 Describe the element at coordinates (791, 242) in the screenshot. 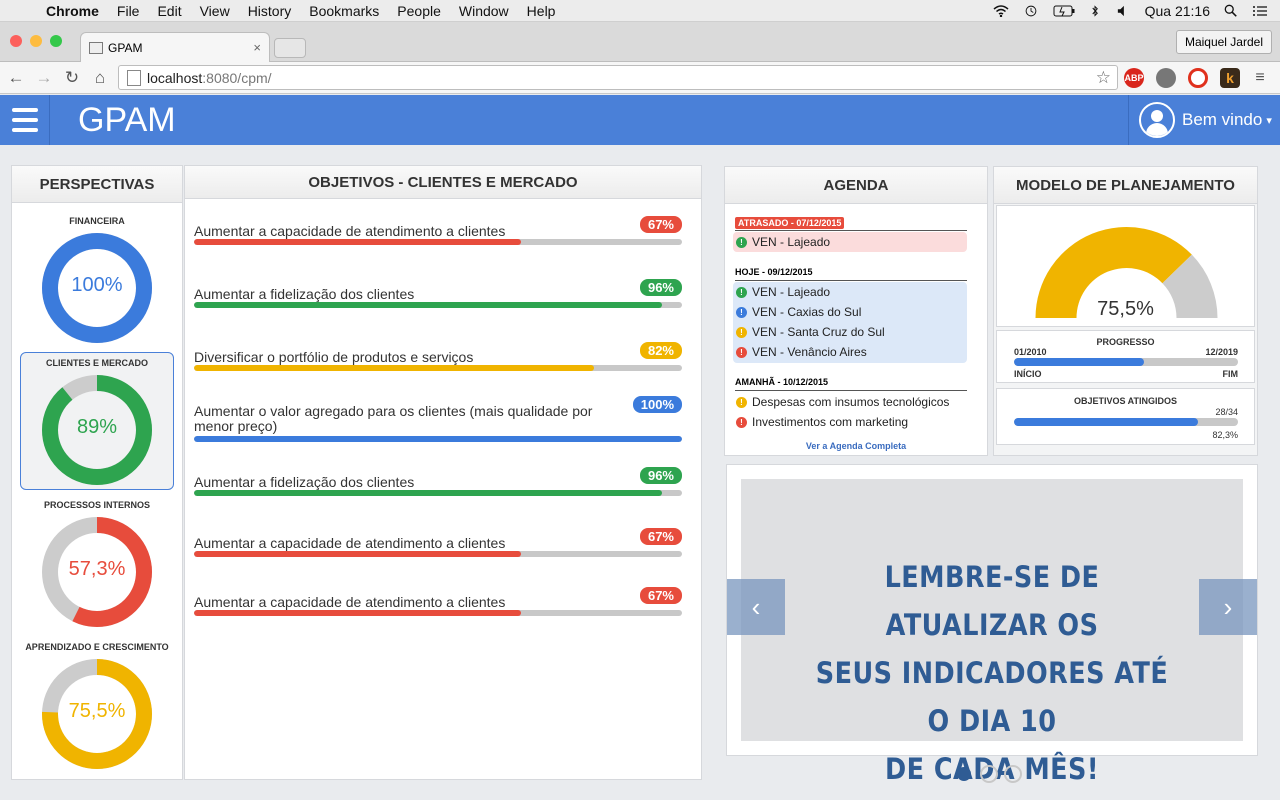

I see `agenda-item-text: VEN - Lajeado` at that location.